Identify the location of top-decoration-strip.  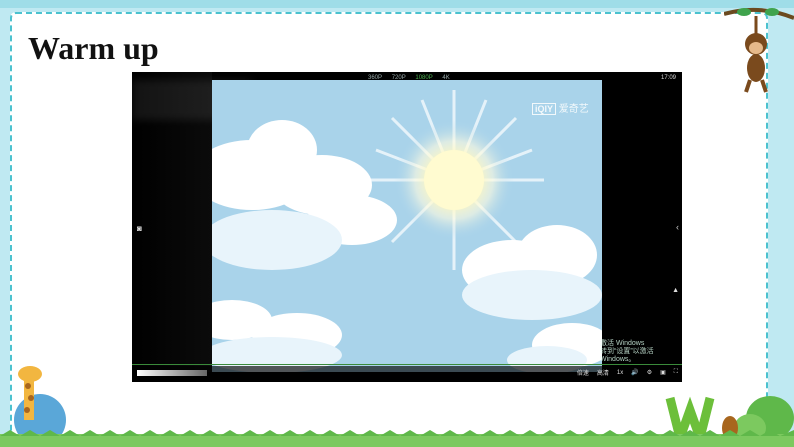
(397, 4).